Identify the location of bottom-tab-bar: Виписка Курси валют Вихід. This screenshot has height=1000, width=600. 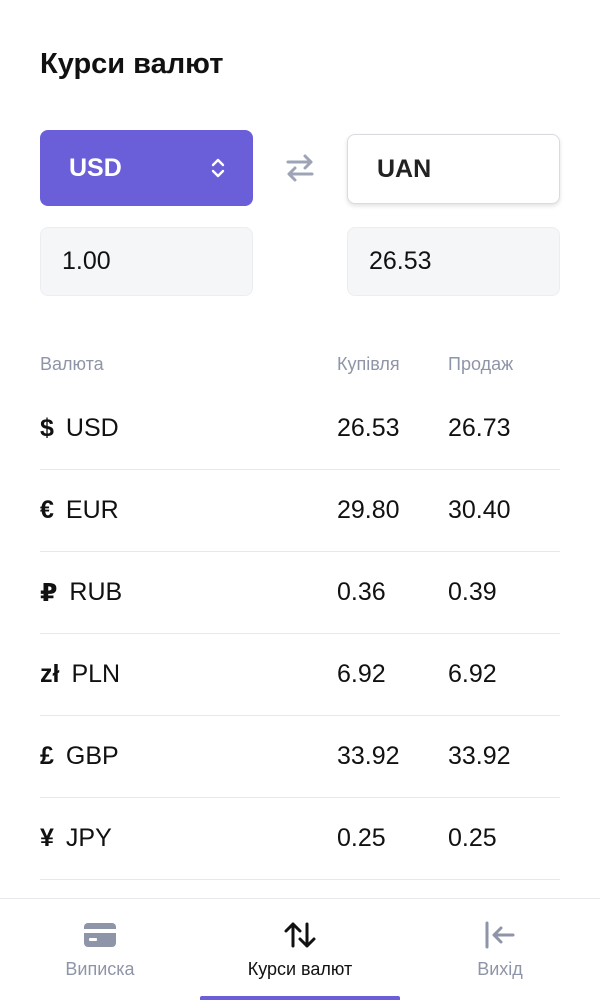
(300, 949).